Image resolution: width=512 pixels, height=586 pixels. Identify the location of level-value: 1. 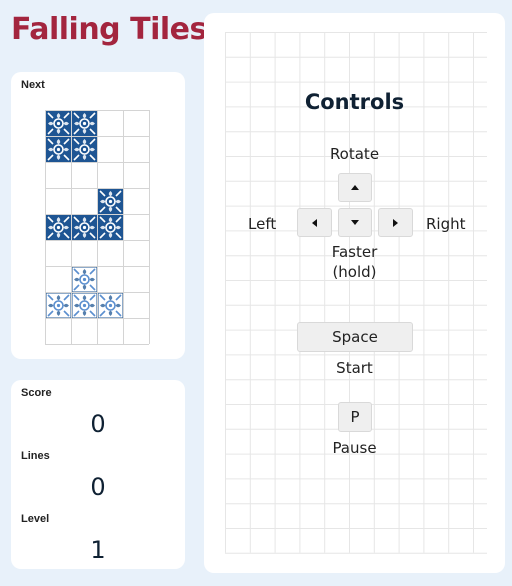
(98, 550).